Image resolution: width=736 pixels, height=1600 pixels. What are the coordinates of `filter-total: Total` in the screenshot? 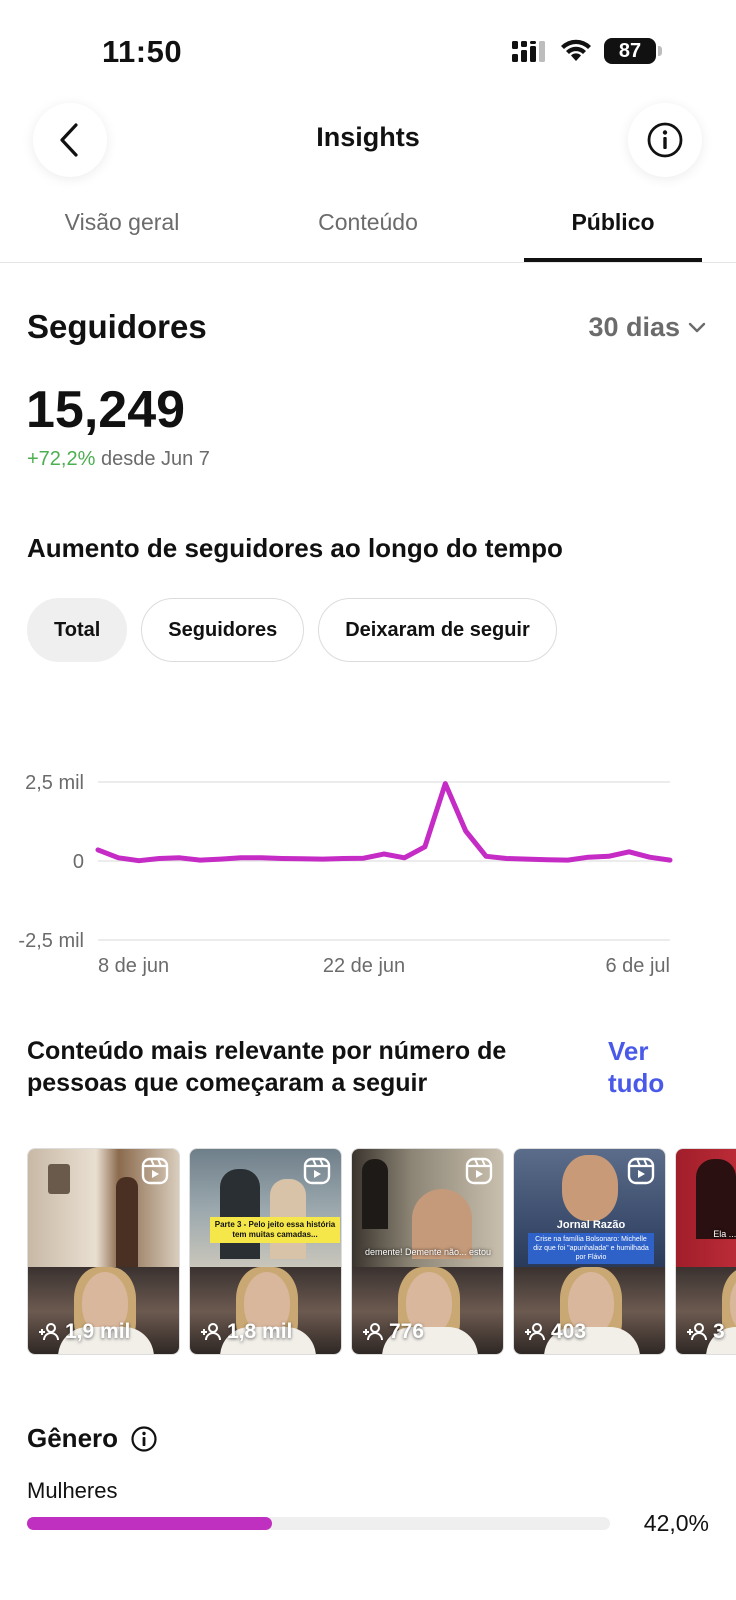 It's located at (77, 630).